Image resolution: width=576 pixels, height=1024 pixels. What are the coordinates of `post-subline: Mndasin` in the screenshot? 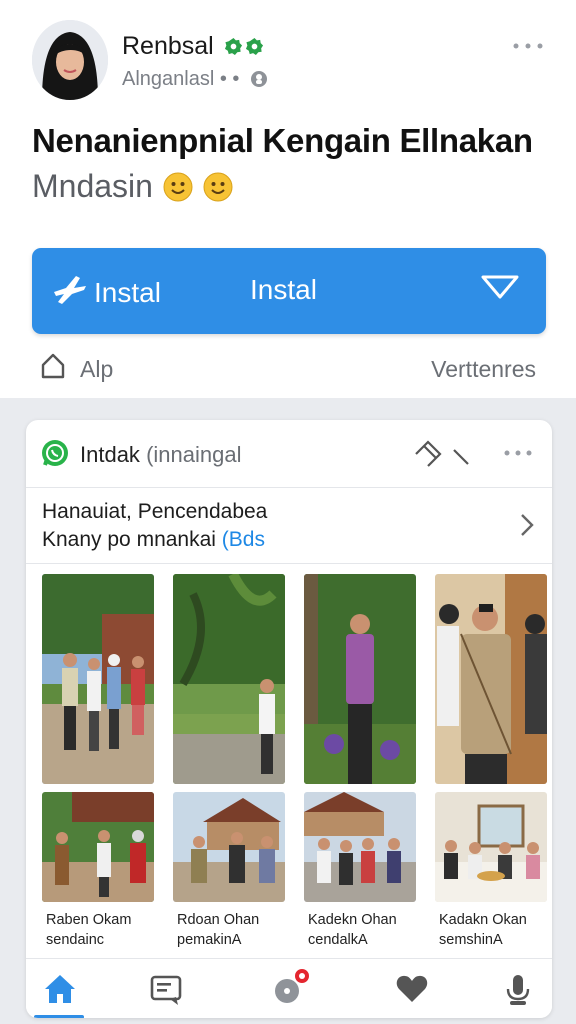 It's located at (132, 186).